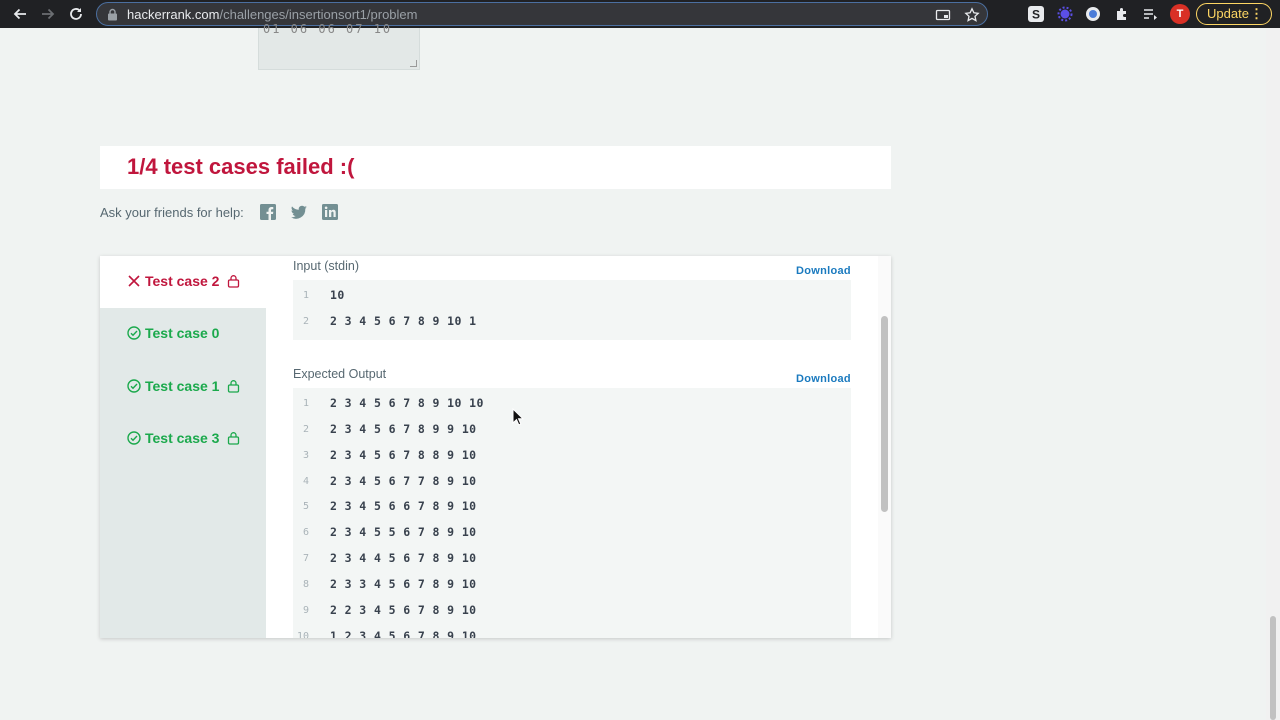  What do you see at coordinates (1150, 14) in the screenshot?
I see `playlist-icon` at bounding box center [1150, 14].